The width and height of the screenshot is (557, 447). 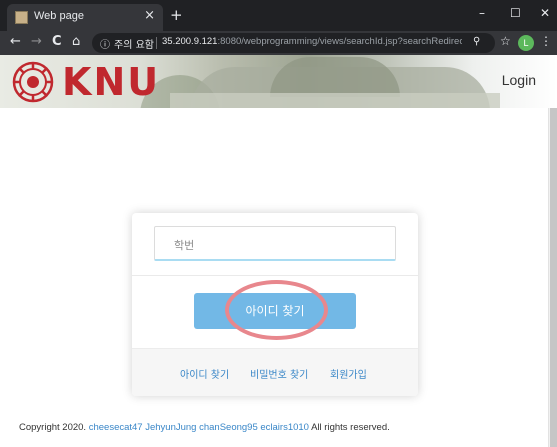 What do you see at coordinates (276, 310) in the screenshot?
I see `highlight-annotation-ring` at bounding box center [276, 310].